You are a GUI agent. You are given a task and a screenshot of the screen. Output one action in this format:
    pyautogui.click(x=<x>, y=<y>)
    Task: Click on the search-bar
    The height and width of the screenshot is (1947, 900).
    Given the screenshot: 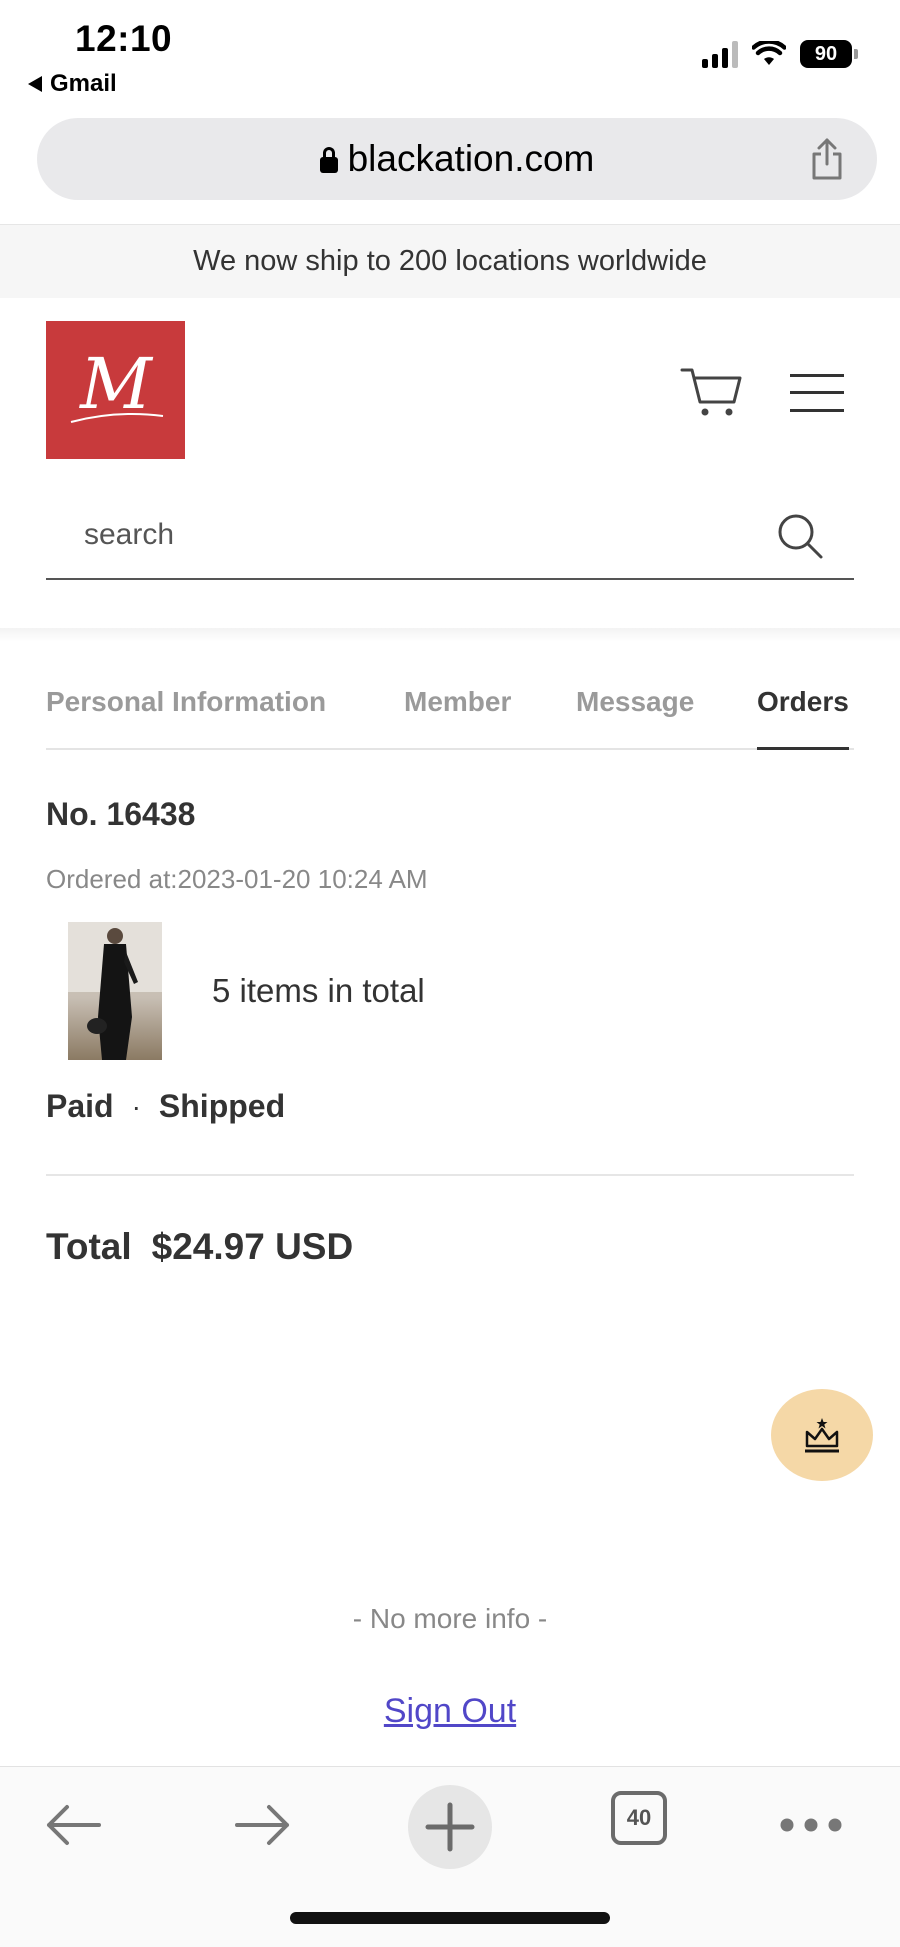 What is the action you would take?
    pyautogui.click(x=450, y=541)
    